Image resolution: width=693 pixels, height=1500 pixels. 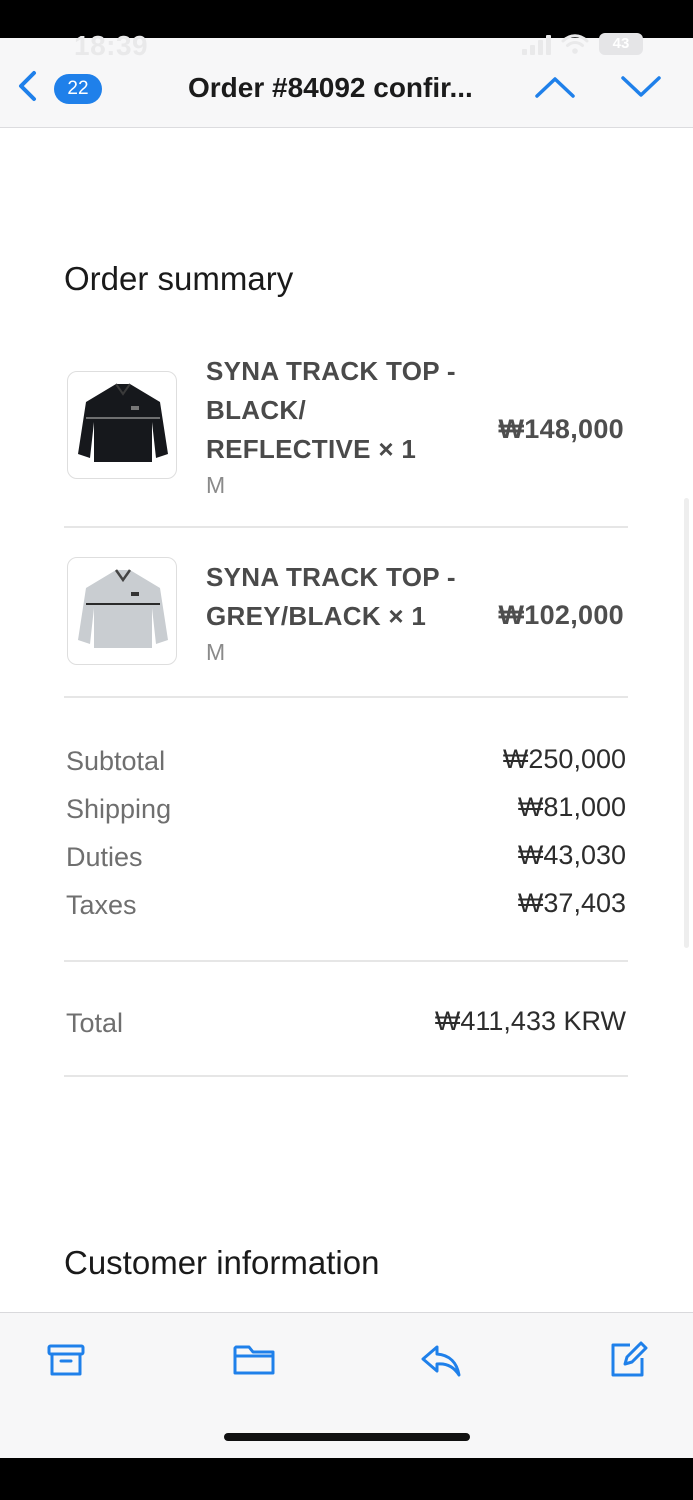 I want to click on status-icons: 43, so click(x=582, y=44).